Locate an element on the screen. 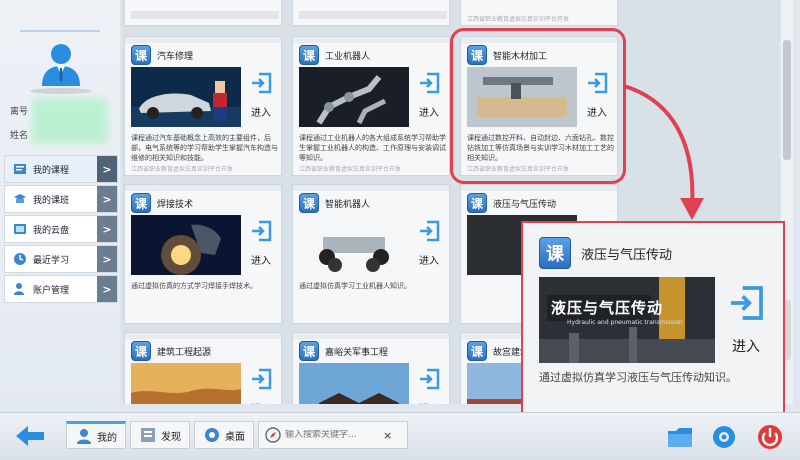 The image size is (800, 460). tab-label: 发现 is located at coordinates (171, 437).